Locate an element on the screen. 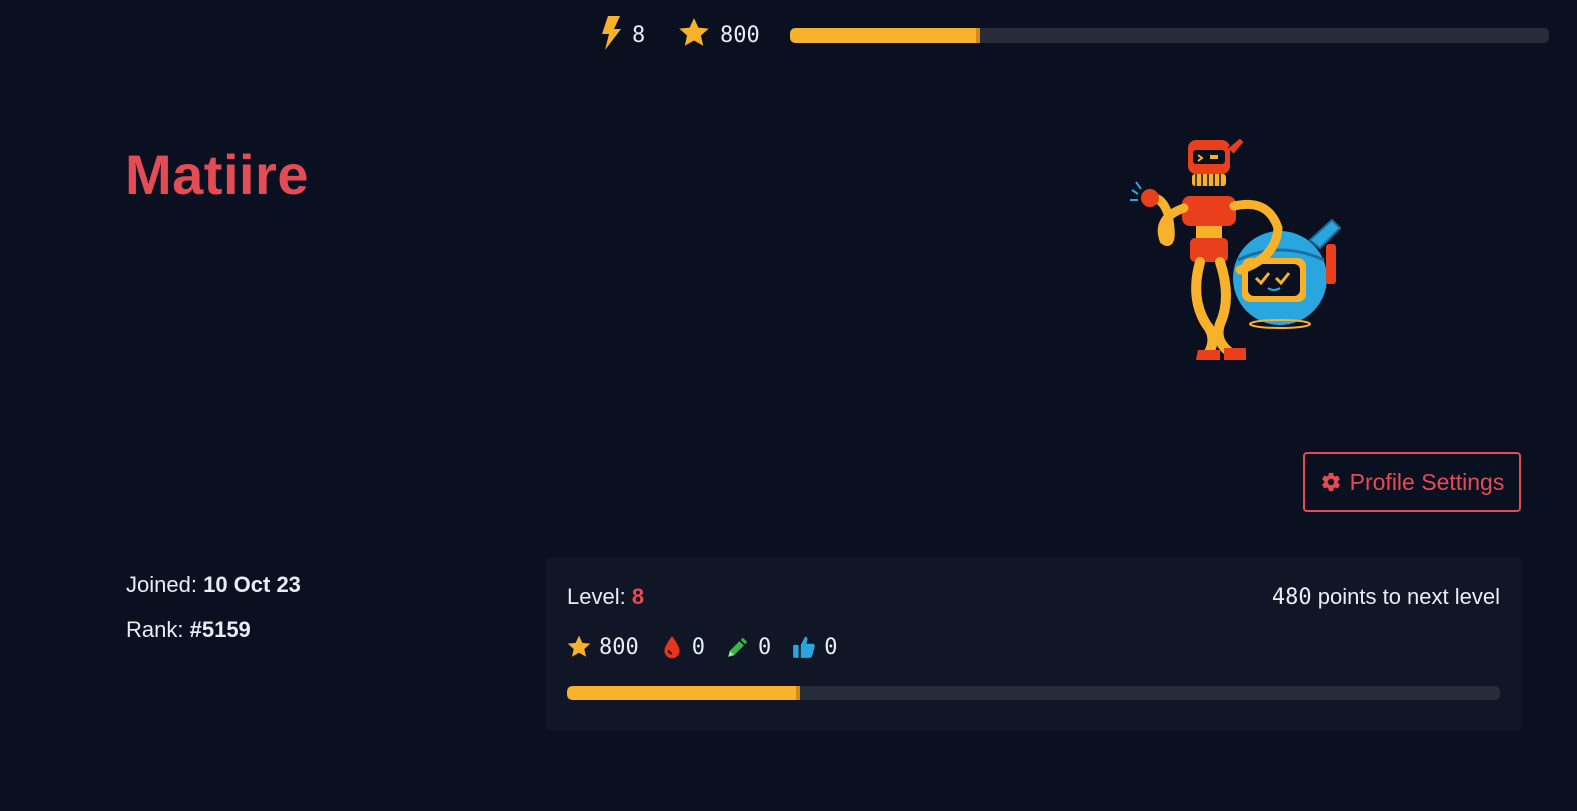  stat-points-value: 800 is located at coordinates (619, 647).